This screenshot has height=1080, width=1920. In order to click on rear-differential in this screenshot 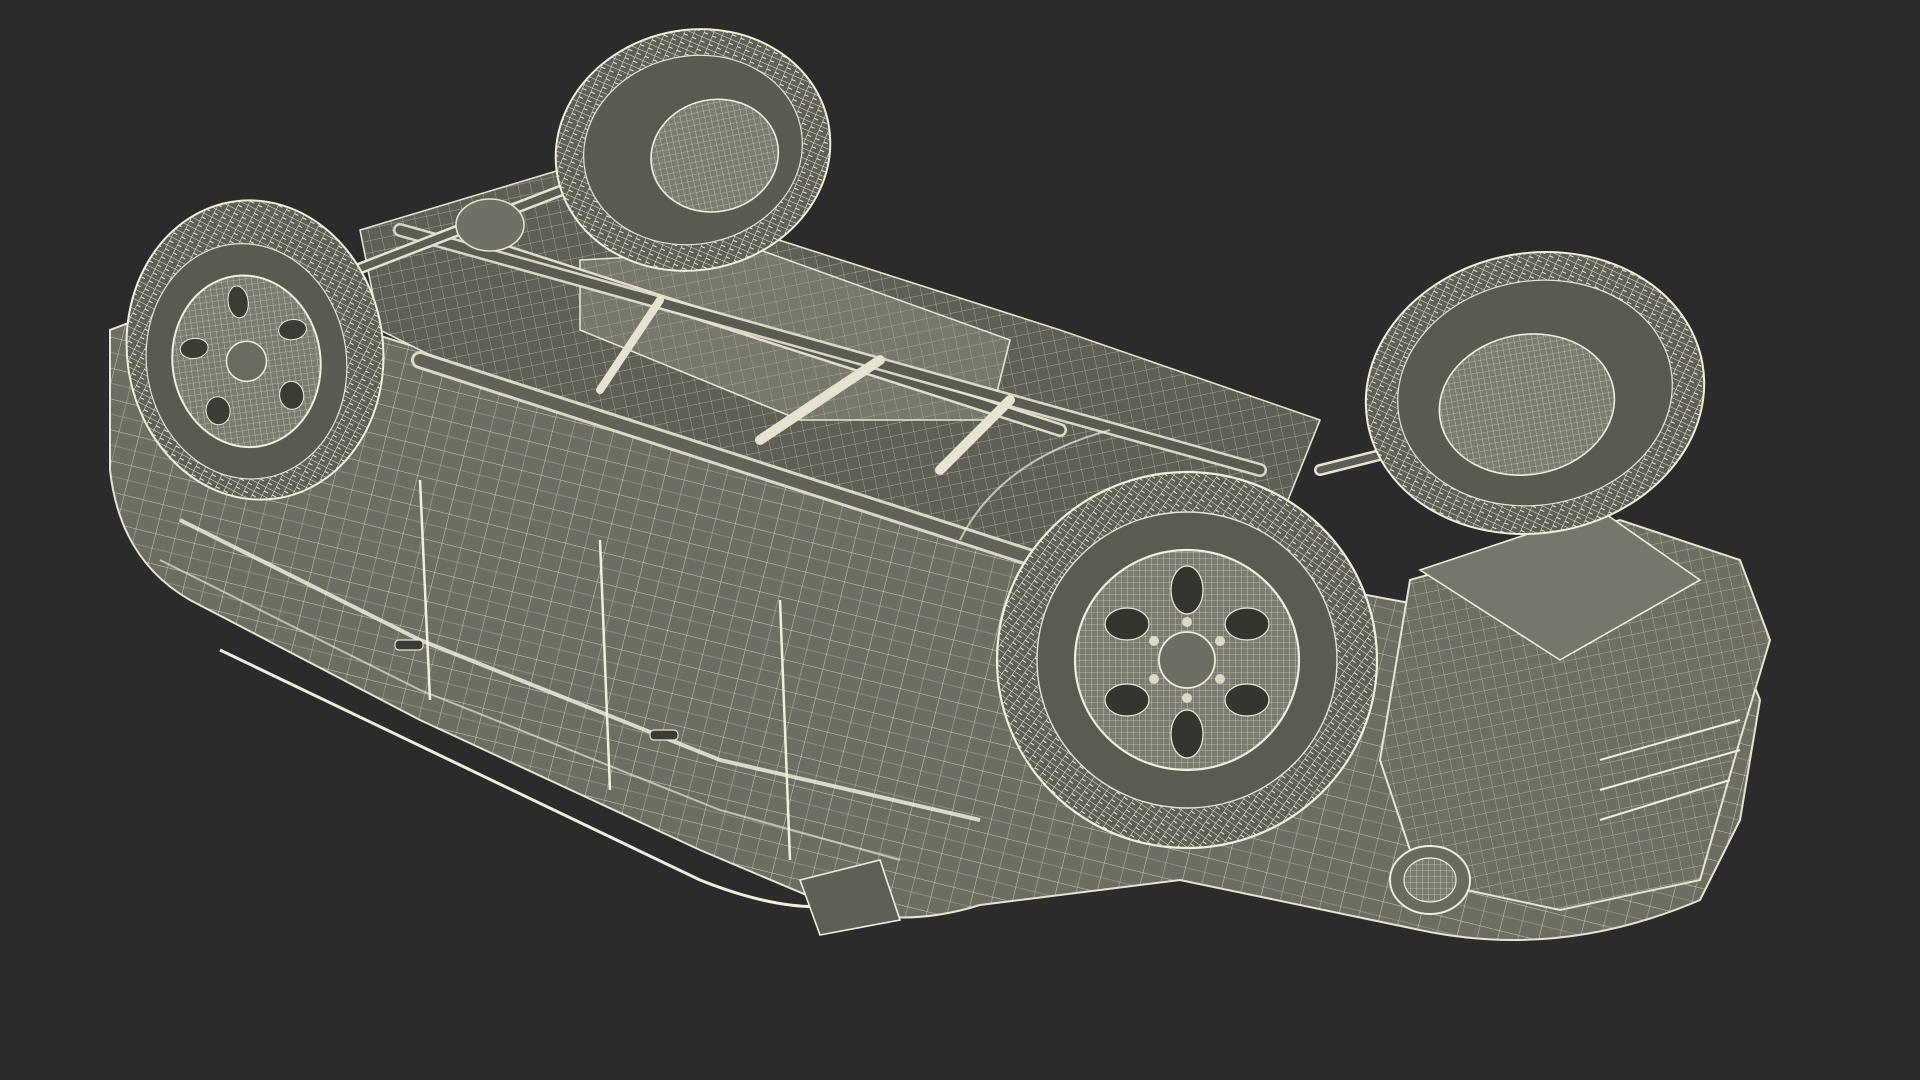, I will do `click(490, 225)`.